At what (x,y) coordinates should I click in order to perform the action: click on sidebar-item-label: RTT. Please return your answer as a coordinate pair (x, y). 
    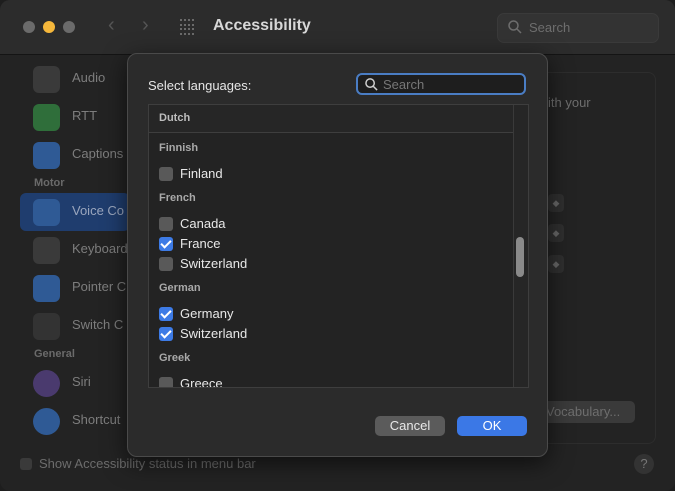
    Looking at the image, I should click on (85, 115).